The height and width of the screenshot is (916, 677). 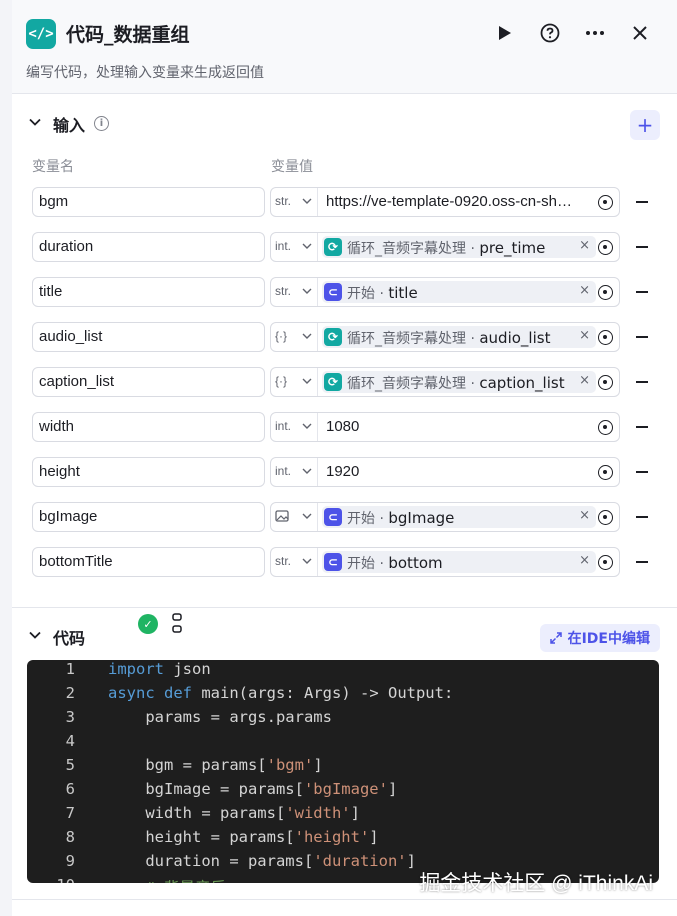 I want to click on node-description: 编写代码，处理输入变量来生成返回值, so click(x=145, y=72).